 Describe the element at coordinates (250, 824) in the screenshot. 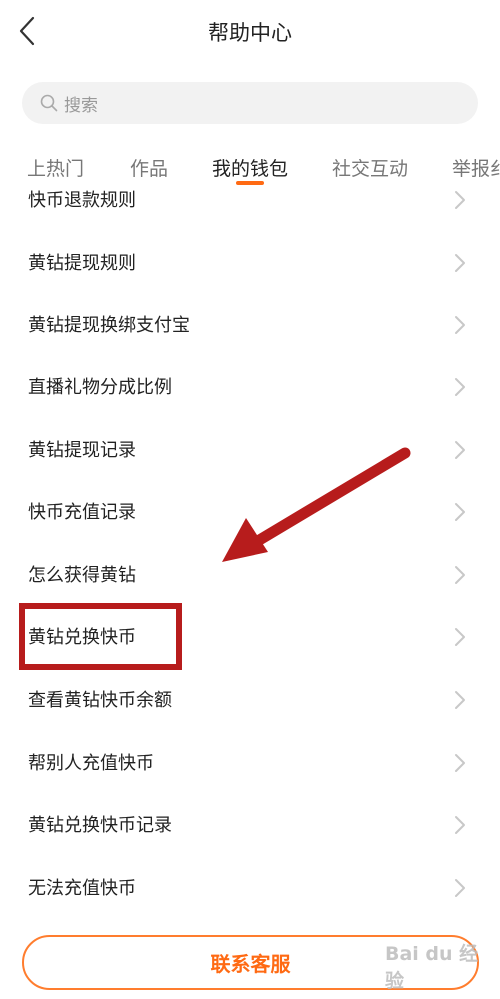

I see `list-item: 黄钻兑换快币记录` at that location.